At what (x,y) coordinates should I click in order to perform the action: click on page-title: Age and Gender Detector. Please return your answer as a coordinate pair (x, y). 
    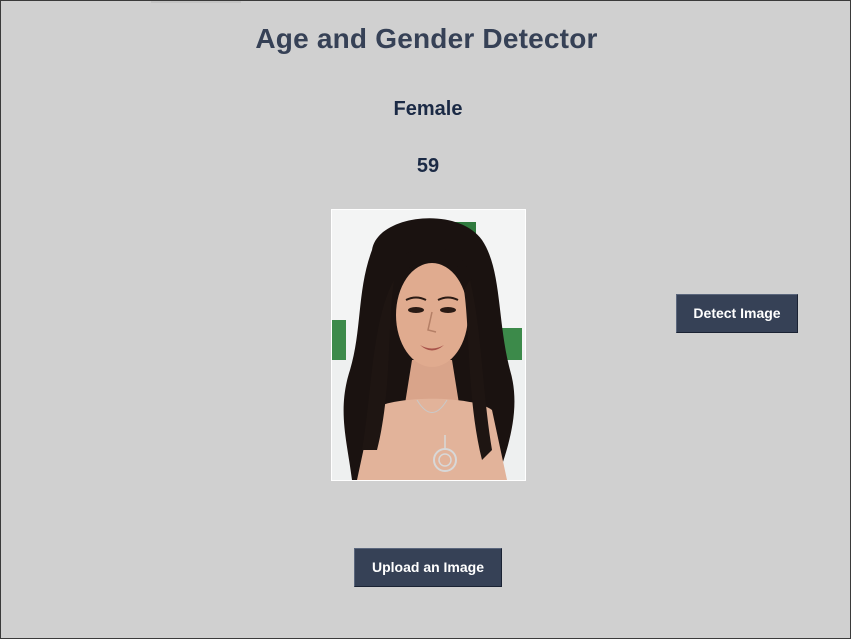
    Looking at the image, I should click on (426, 38).